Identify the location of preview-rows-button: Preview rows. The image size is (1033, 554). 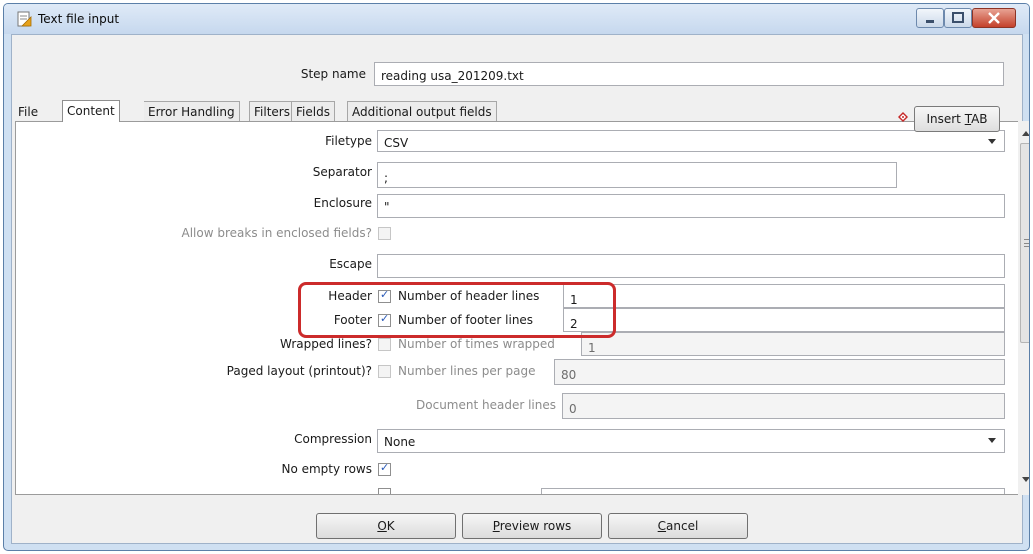
(532, 526).